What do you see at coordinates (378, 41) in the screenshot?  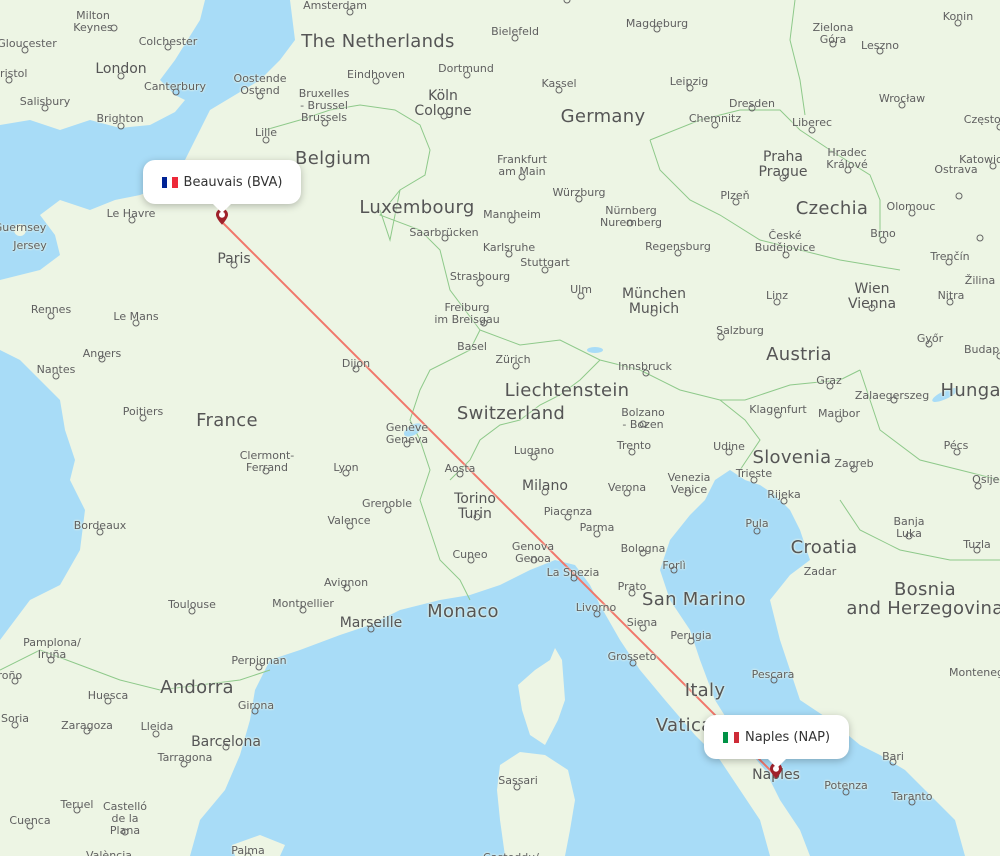 I see `country-label: The Netherlands` at bounding box center [378, 41].